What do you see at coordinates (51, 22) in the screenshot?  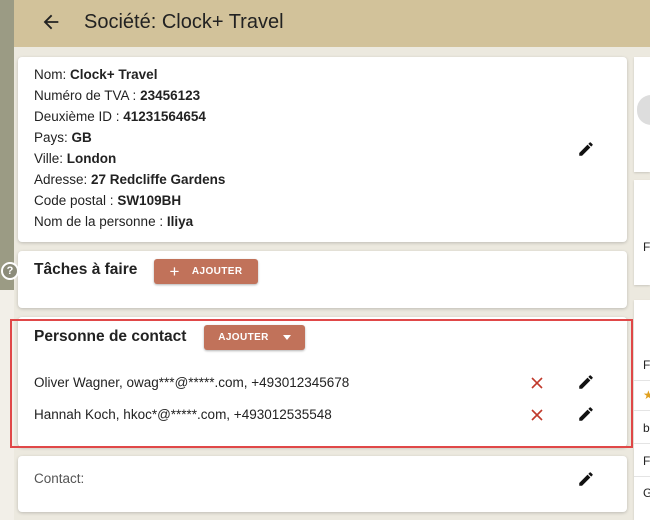 I see `back-arrow-icon` at bounding box center [51, 22].